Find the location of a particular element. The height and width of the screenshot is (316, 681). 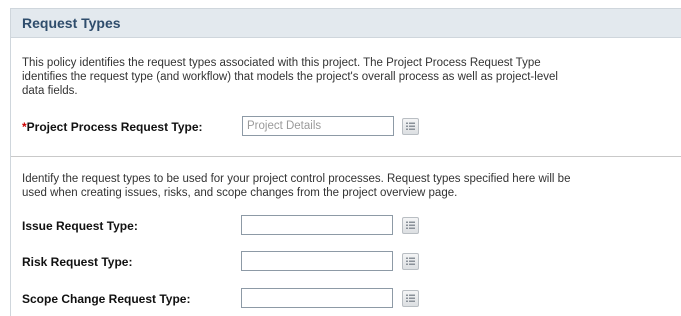

risk-request-label: Risk Request Type: is located at coordinates (77, 262).